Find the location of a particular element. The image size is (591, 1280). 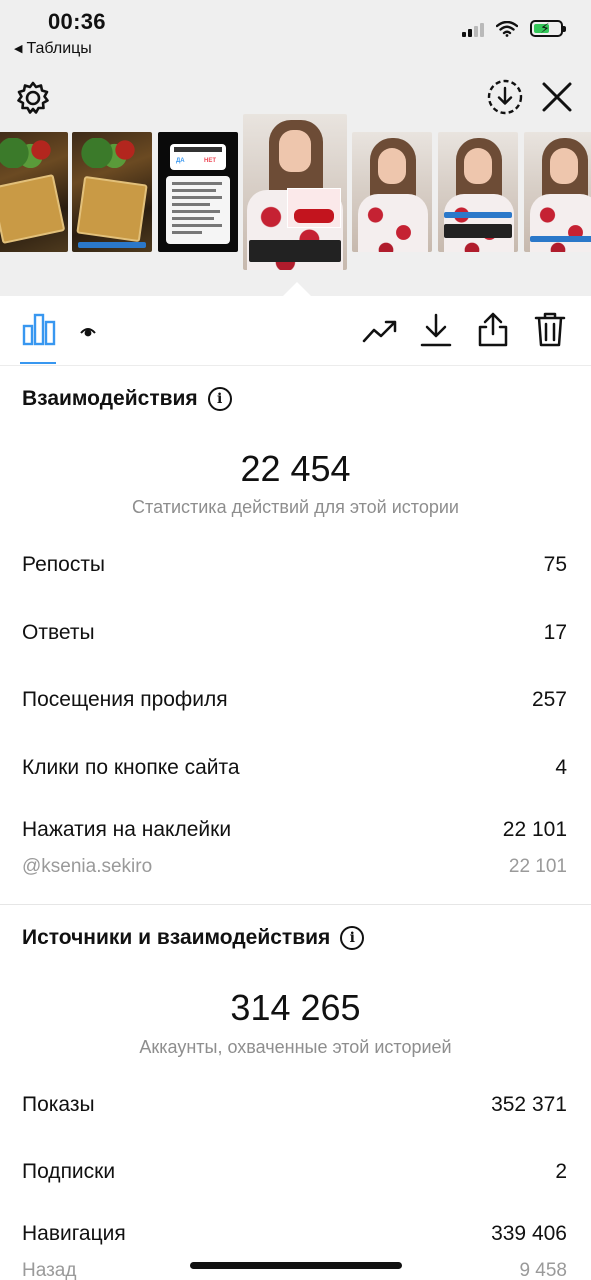

trending-up-icon is located at coordinates (380, 331).